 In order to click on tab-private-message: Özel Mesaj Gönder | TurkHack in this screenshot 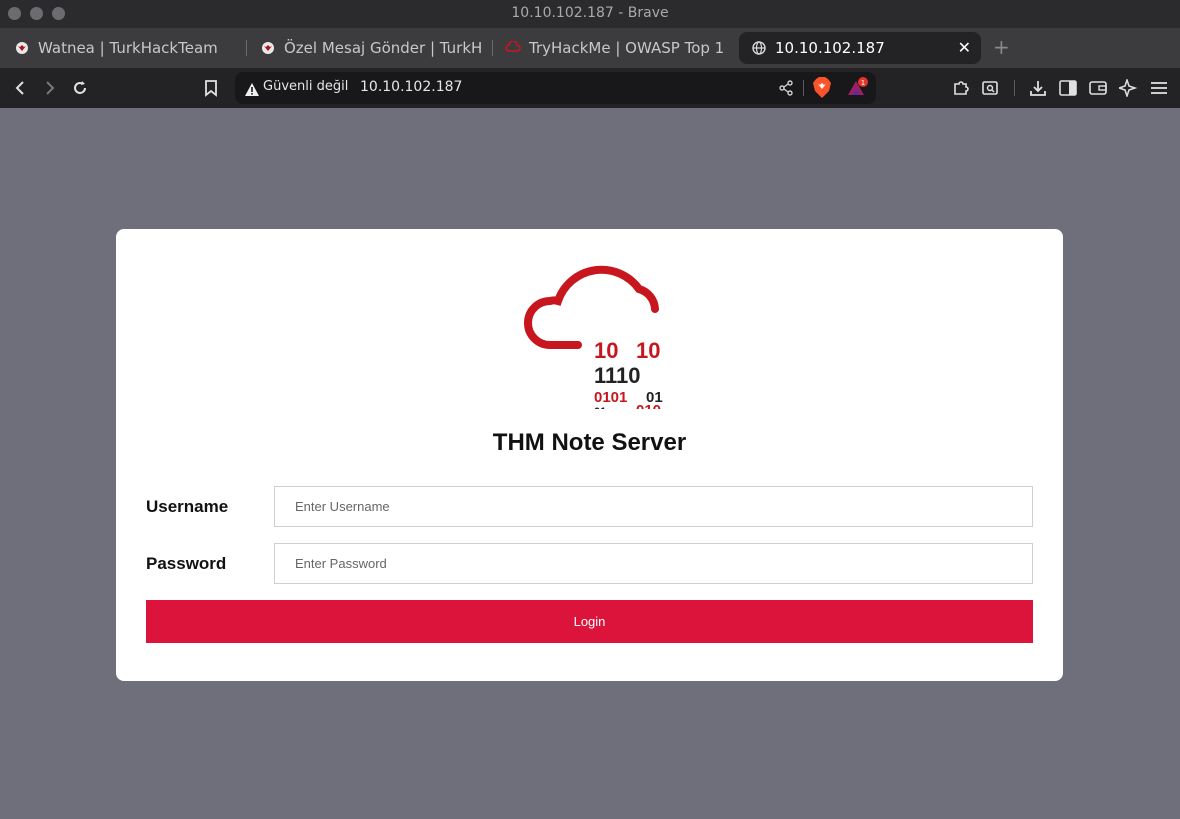, I will do `click(371, 48)`.